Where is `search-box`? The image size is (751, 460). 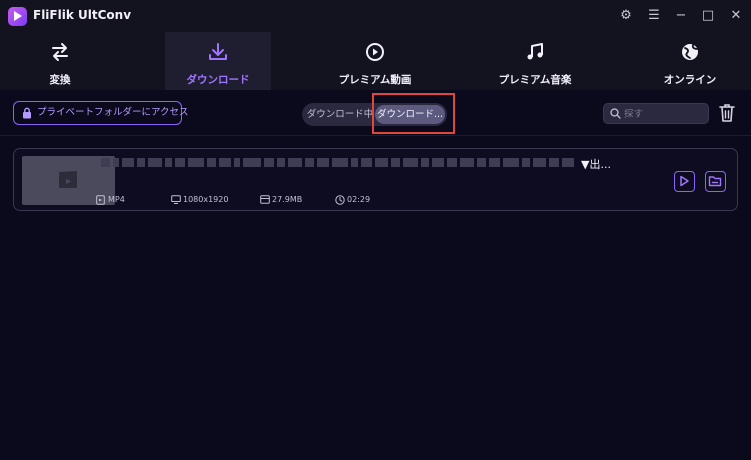
search-box is located at coordinates (656, 113).